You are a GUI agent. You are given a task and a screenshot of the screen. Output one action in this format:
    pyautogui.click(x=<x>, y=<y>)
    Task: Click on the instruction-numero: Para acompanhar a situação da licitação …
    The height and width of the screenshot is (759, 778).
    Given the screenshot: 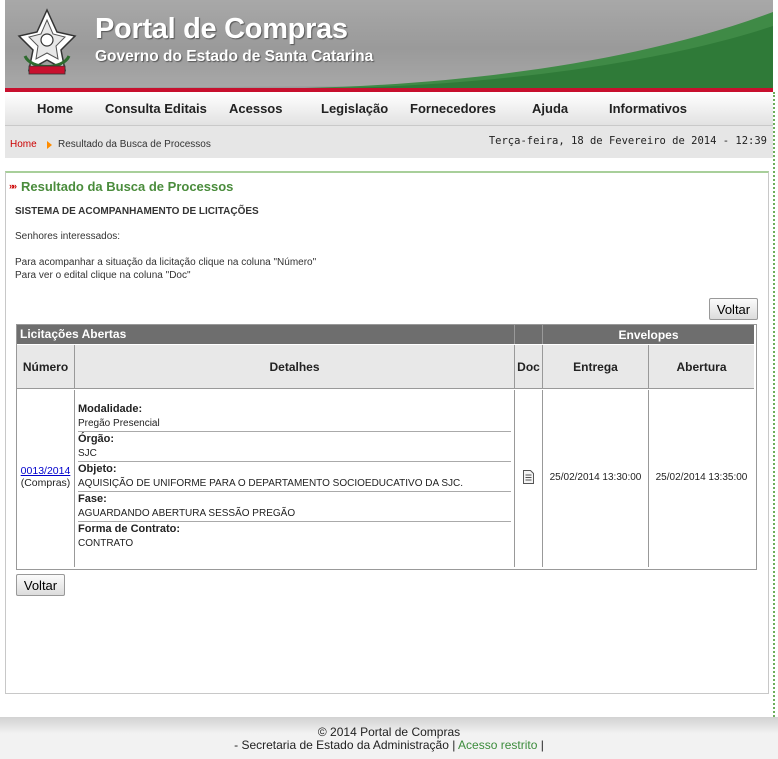 What is the action you would take?
    pyautogui.click(x=166, y=262)
    